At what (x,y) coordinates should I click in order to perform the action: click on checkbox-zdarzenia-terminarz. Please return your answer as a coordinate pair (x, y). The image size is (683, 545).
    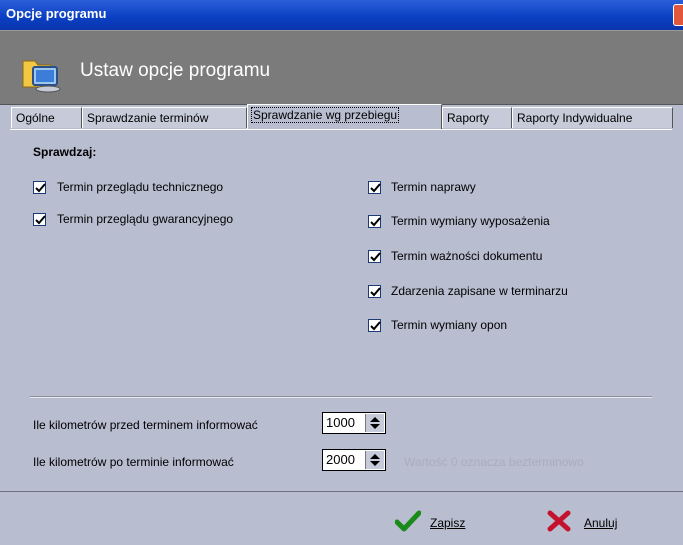
    Looking at the image, I should click on (374, 291).